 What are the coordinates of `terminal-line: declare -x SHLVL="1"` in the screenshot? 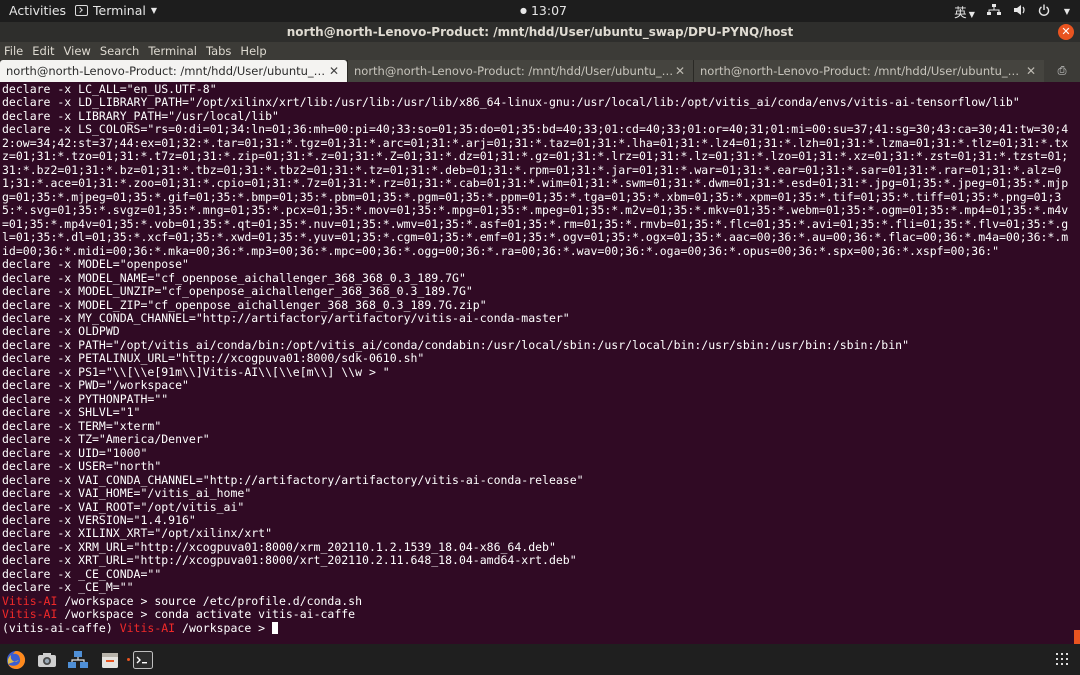 It's located at (71, 412).